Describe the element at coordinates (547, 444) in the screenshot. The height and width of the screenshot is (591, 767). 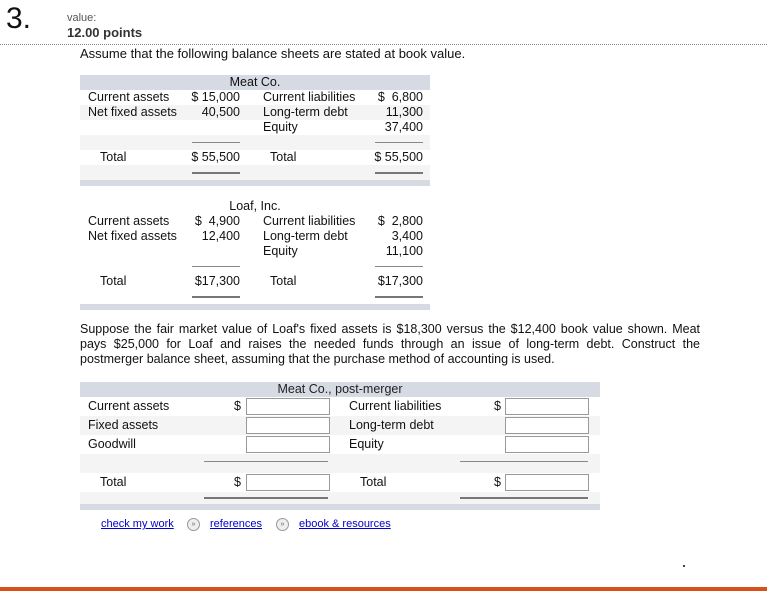
I see `equity-input` at that location.